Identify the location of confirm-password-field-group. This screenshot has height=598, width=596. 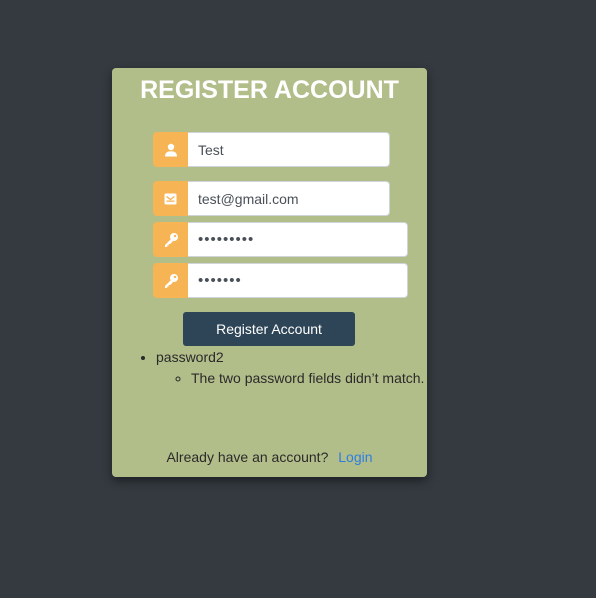
(280, 280).